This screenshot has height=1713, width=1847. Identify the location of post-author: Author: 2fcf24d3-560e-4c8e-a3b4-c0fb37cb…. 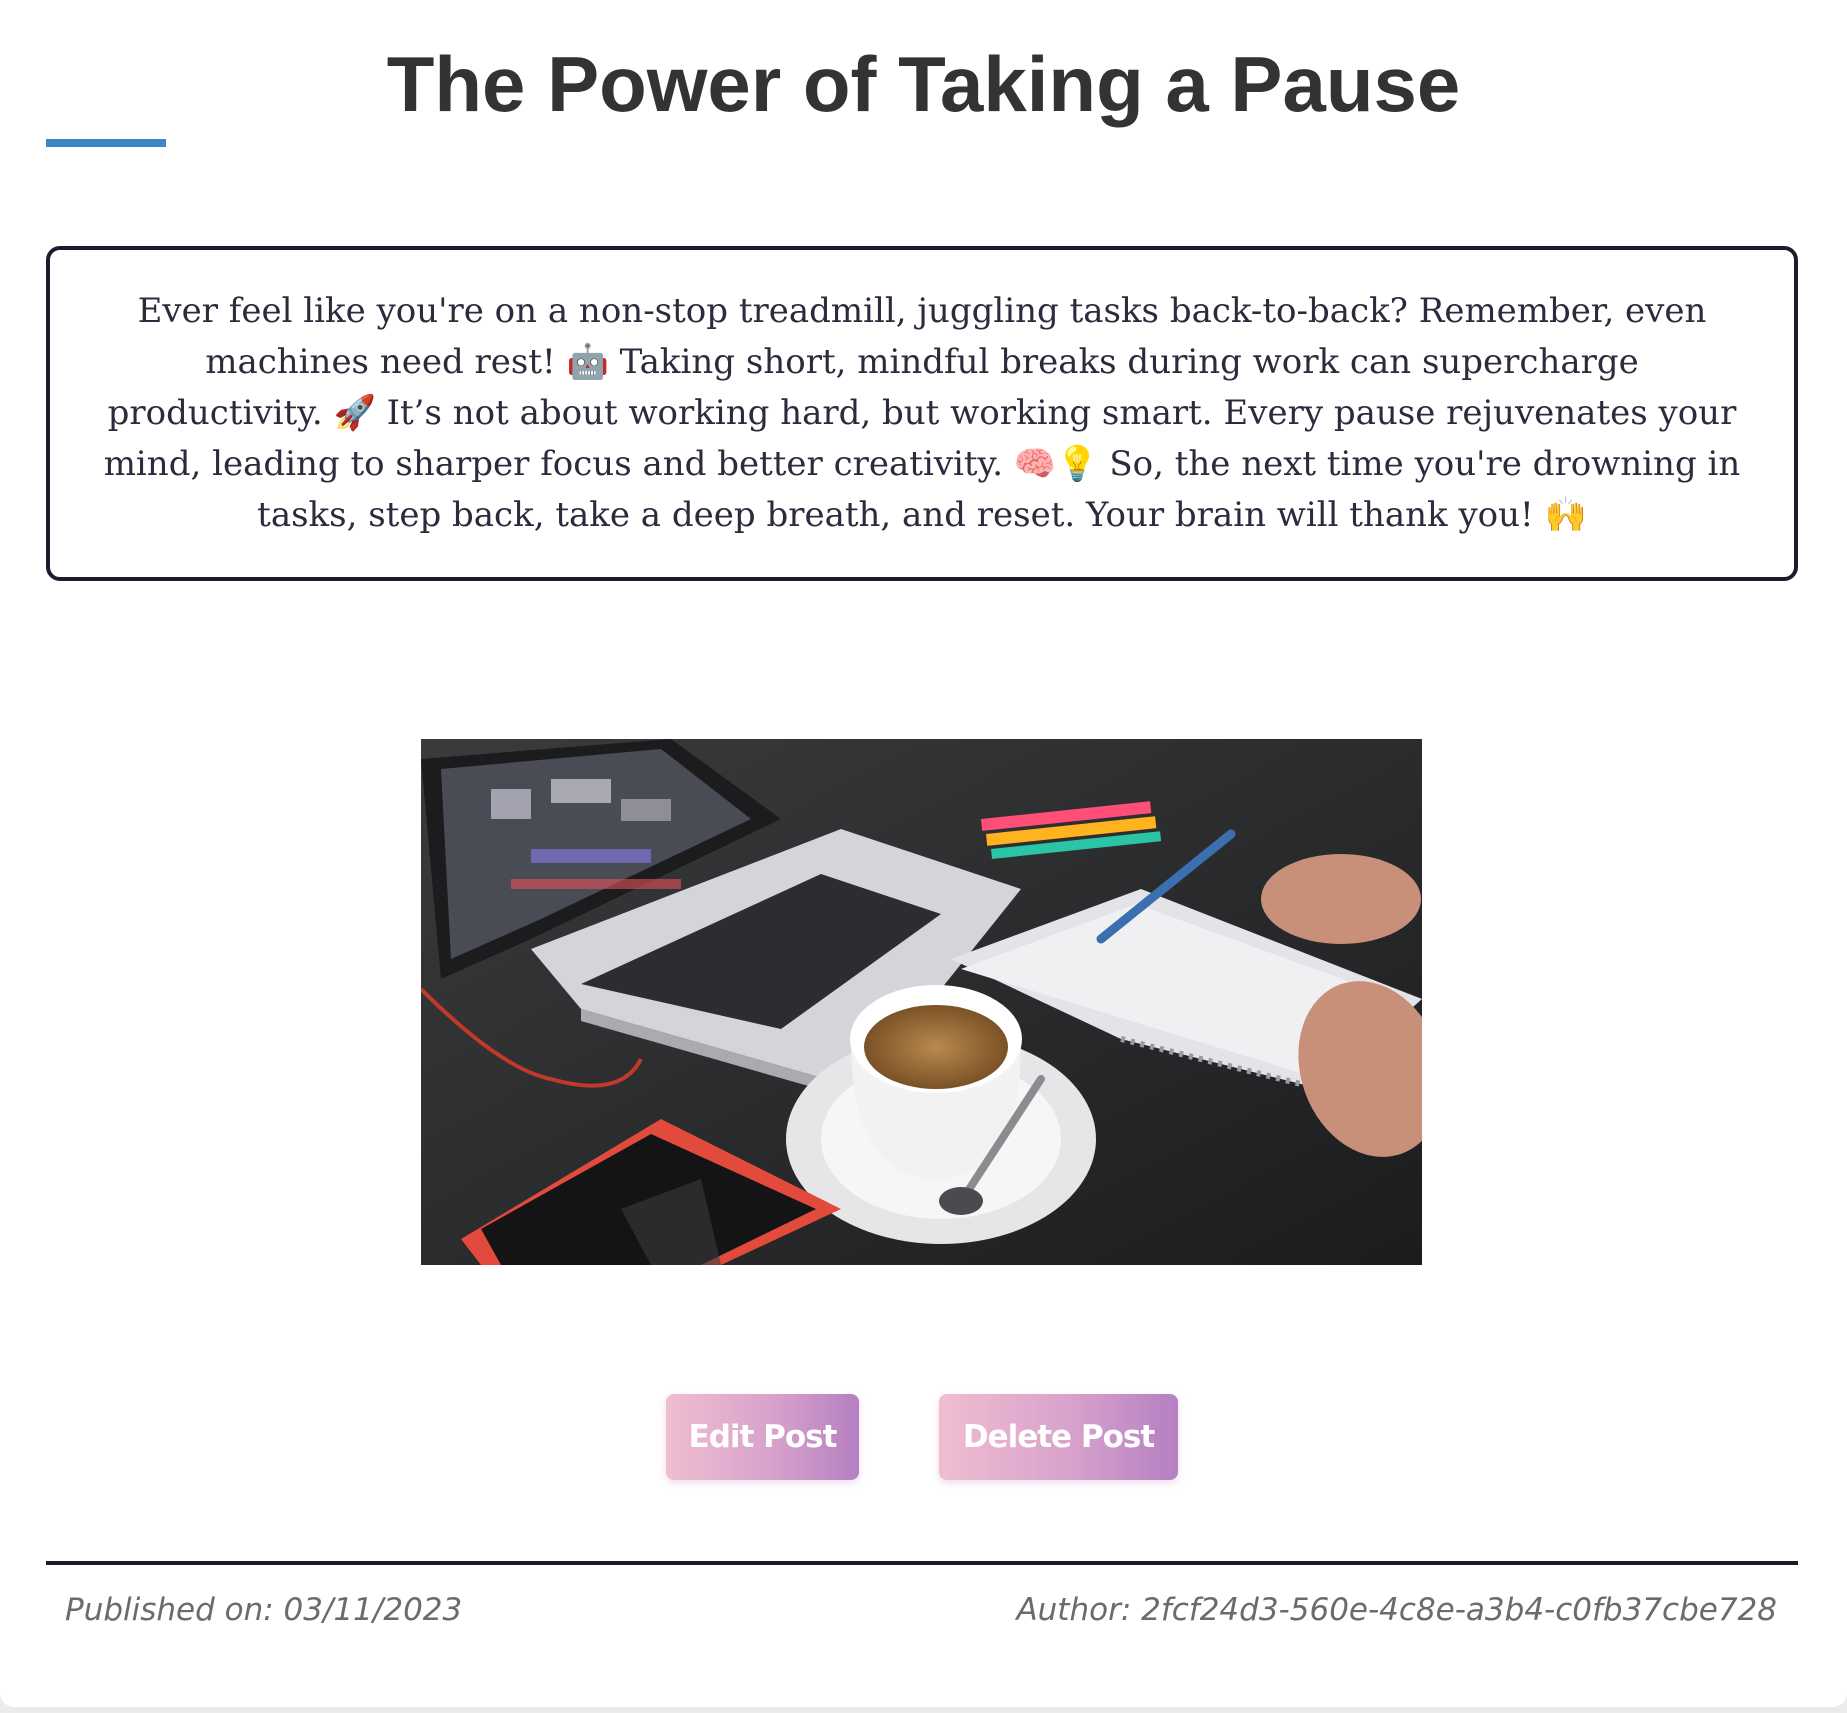
(1396, 1610).